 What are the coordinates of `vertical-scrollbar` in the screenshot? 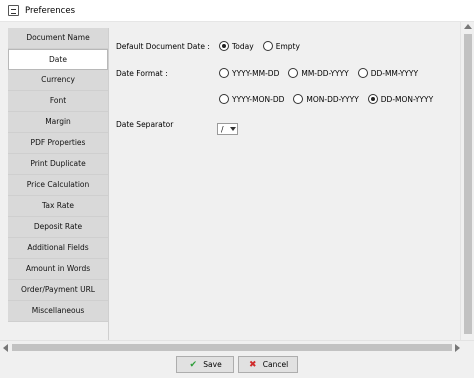 It's located at (467, 181).